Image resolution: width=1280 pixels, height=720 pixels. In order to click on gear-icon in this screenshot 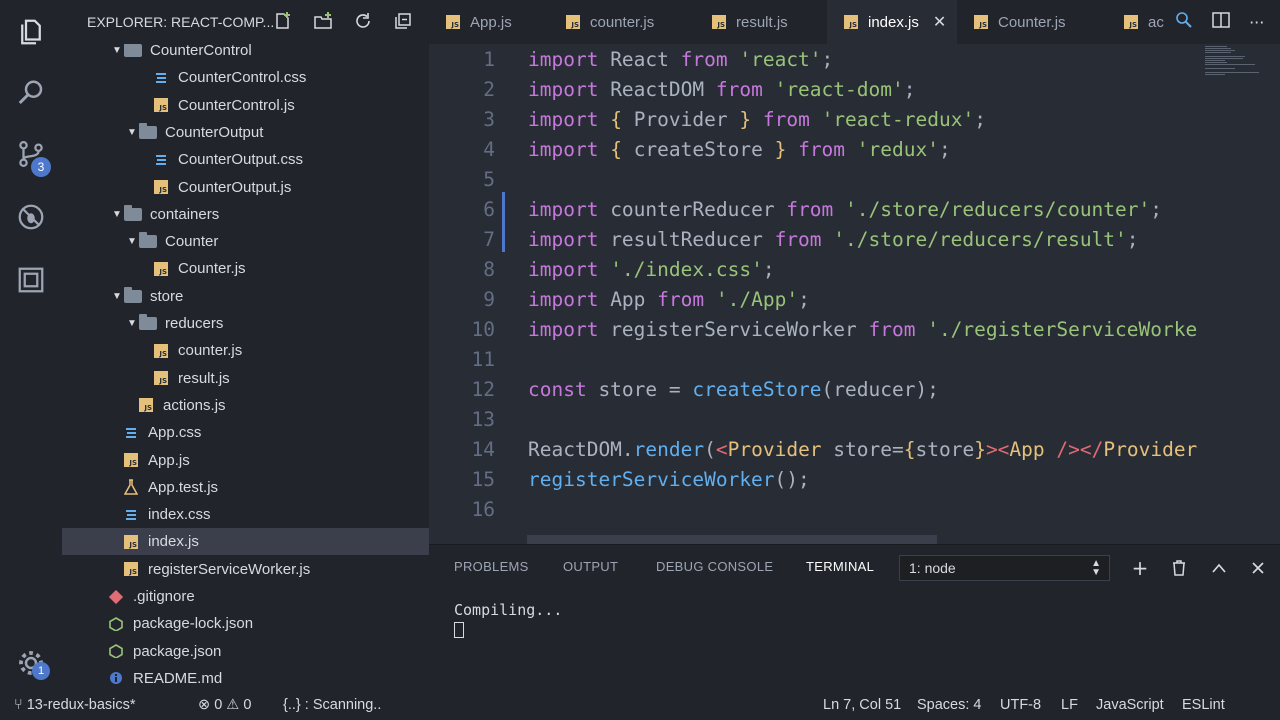, I will do `click(31, 663)`.